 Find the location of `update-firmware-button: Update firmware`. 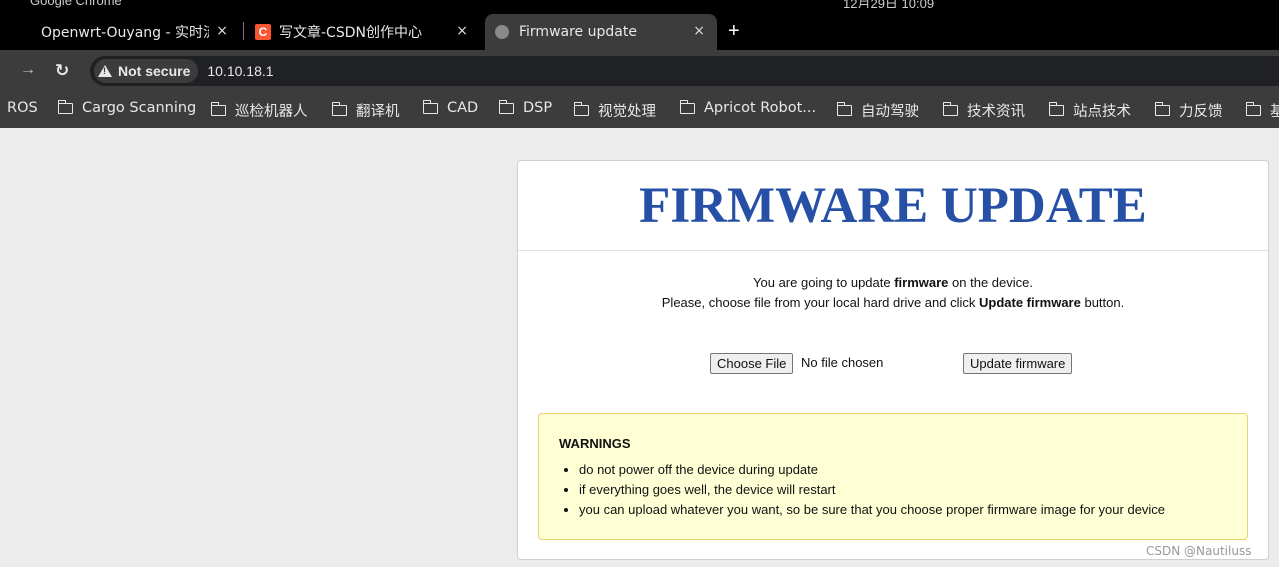

update-firmware-button: Update firmware is located at coordinates (1018, 363).